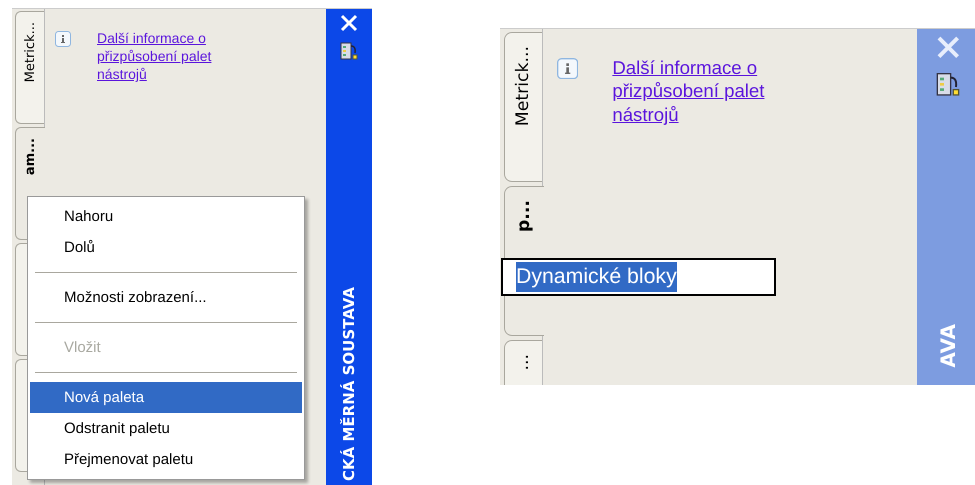 The image size is (975, 485). Describe the element at coordinates (166, 397) in the screenshot. I see `menu-item: Nová paleta` at that location.